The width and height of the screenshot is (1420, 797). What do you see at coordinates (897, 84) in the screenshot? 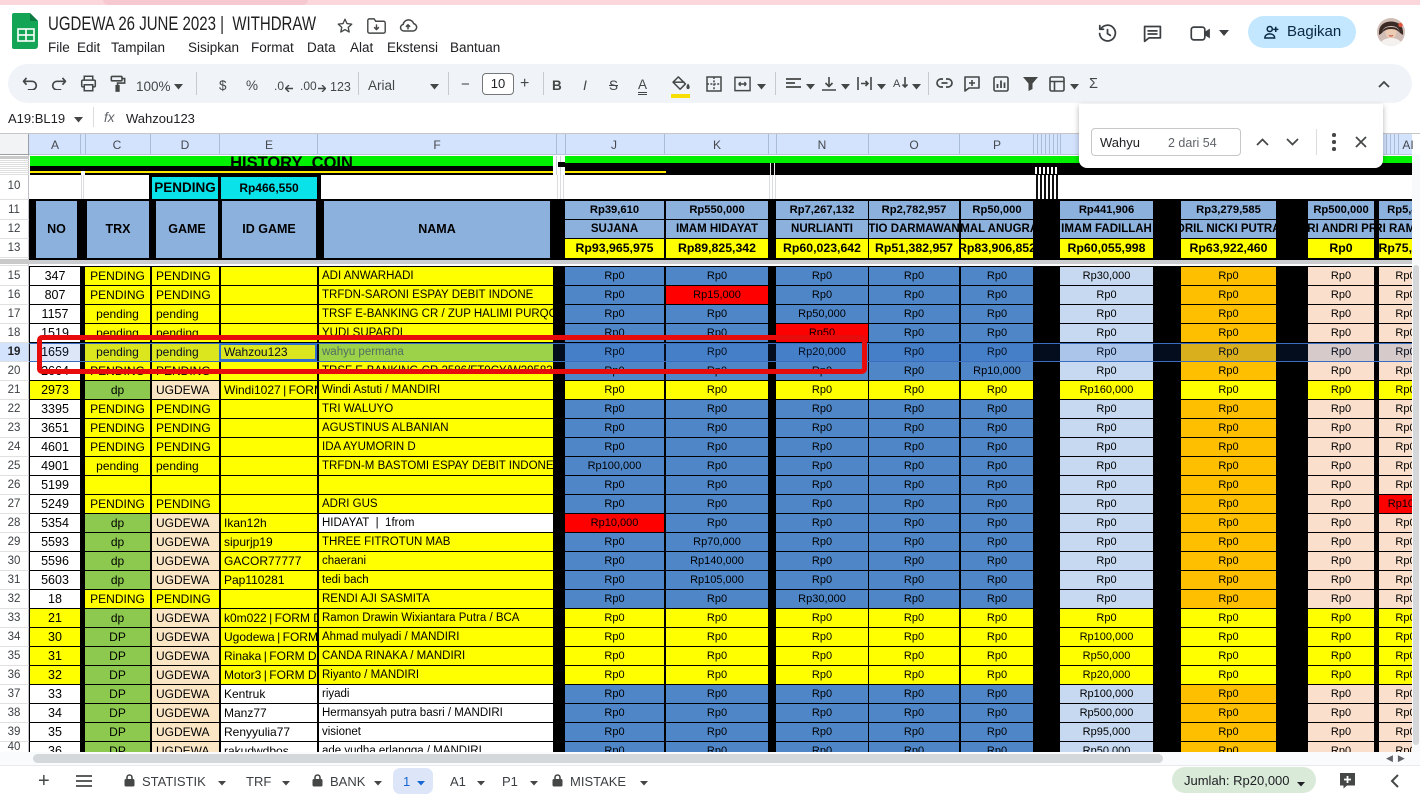
I see `svg-text: A` at bounding box center [897, 84].